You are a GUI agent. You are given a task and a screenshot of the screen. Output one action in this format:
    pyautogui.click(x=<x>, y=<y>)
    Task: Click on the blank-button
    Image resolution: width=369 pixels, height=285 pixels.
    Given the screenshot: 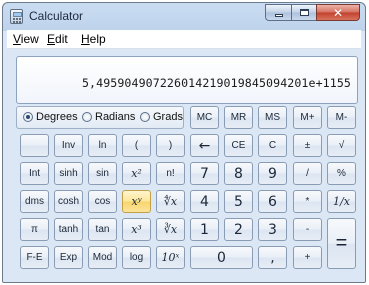 What is the action you would take?
    pyautogui.click(x=34, y=145)
    